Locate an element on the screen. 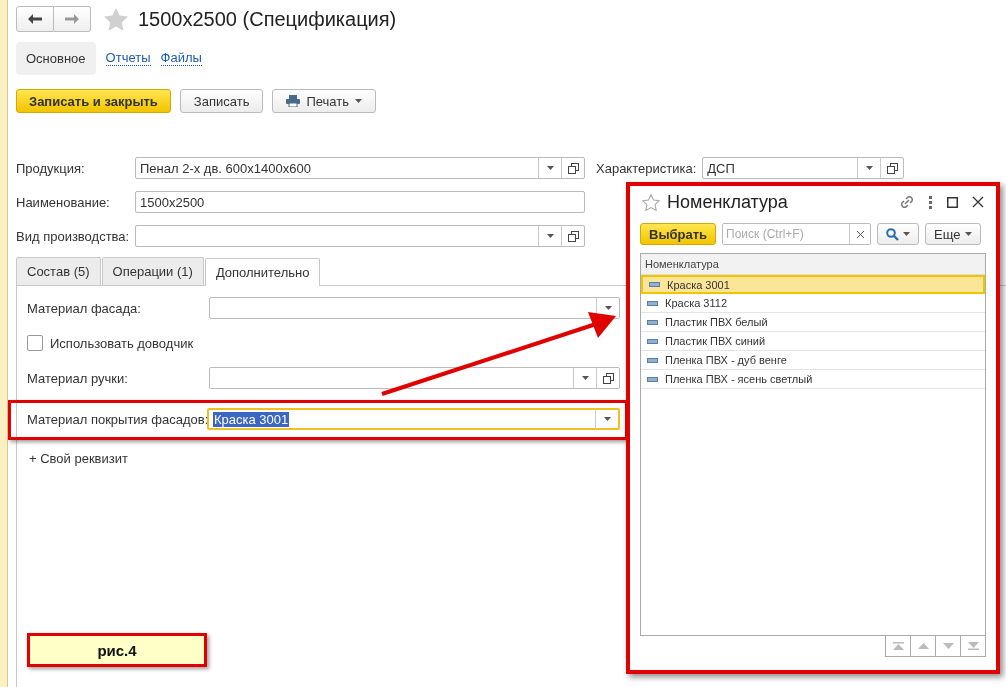 The width and height of the screenshot is (1006, 687). maximize-icon is located at coordinates (952, 202).